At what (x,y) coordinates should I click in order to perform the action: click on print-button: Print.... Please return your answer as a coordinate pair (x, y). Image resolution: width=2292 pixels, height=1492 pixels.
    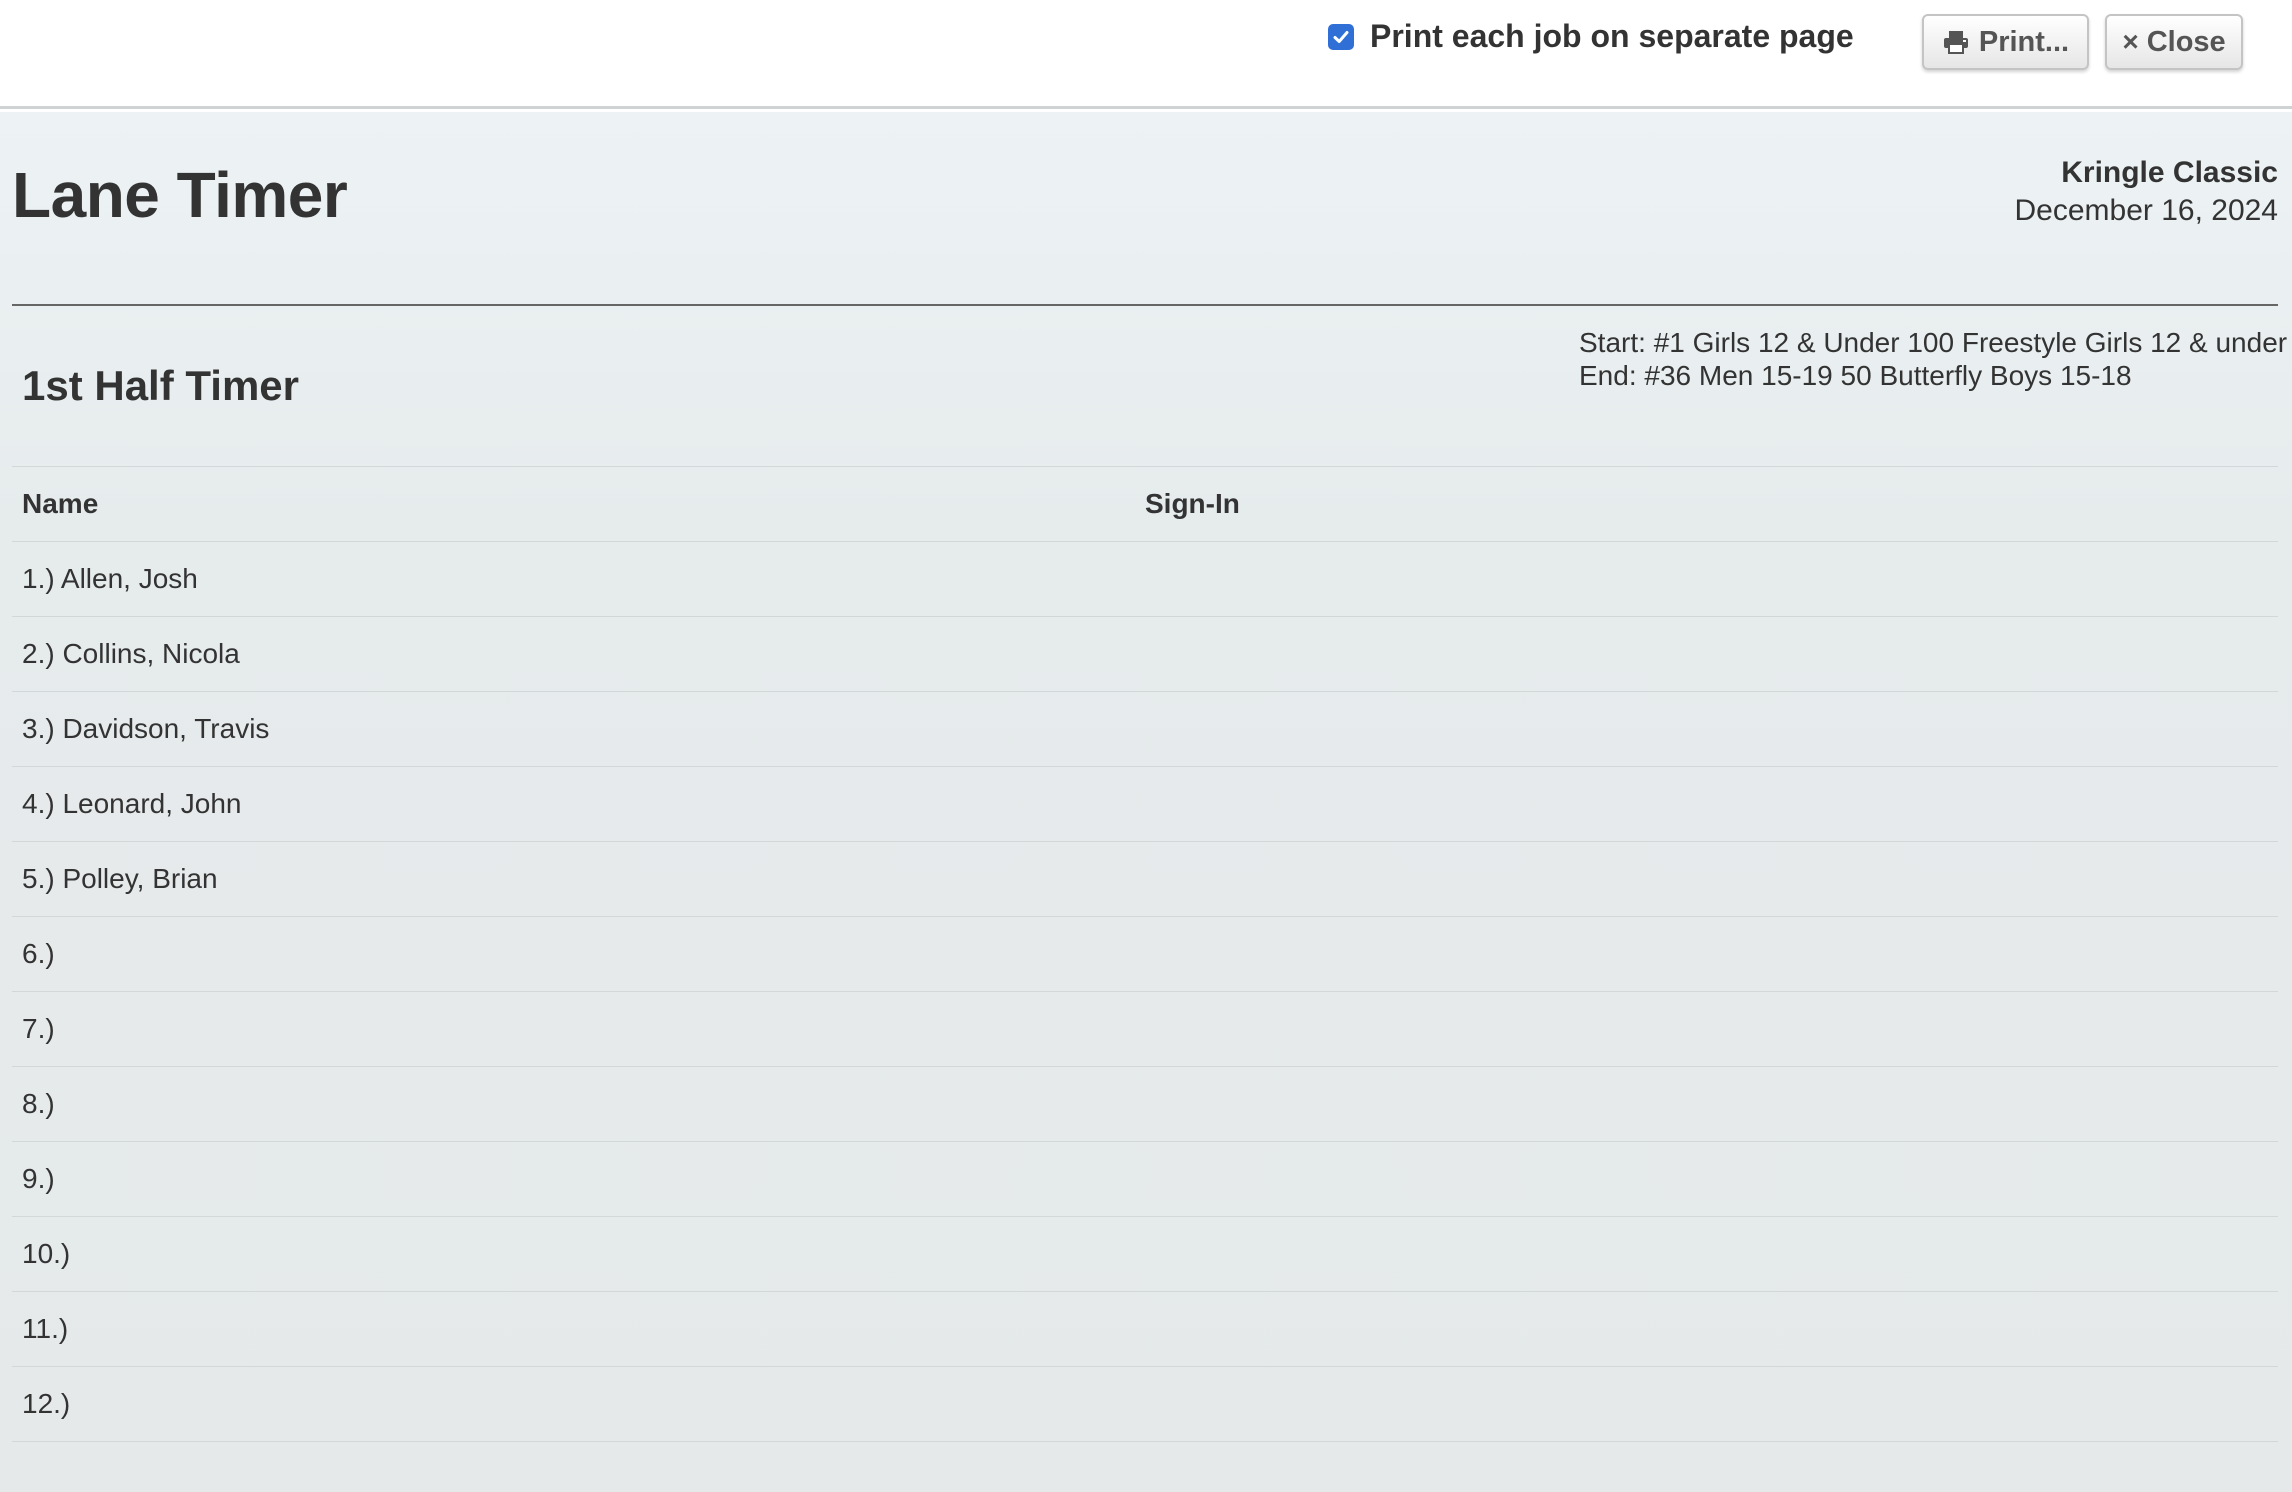
    Looking at the image, I should click on (2005, 42).